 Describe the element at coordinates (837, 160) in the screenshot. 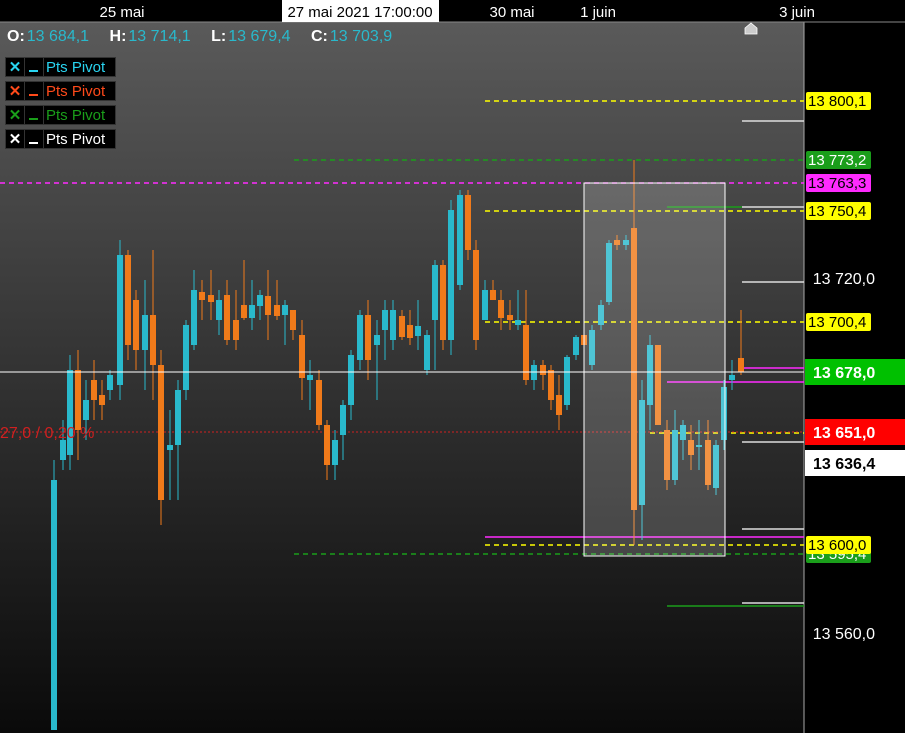

I see `price-tag-label: 13 773,2` at that location.